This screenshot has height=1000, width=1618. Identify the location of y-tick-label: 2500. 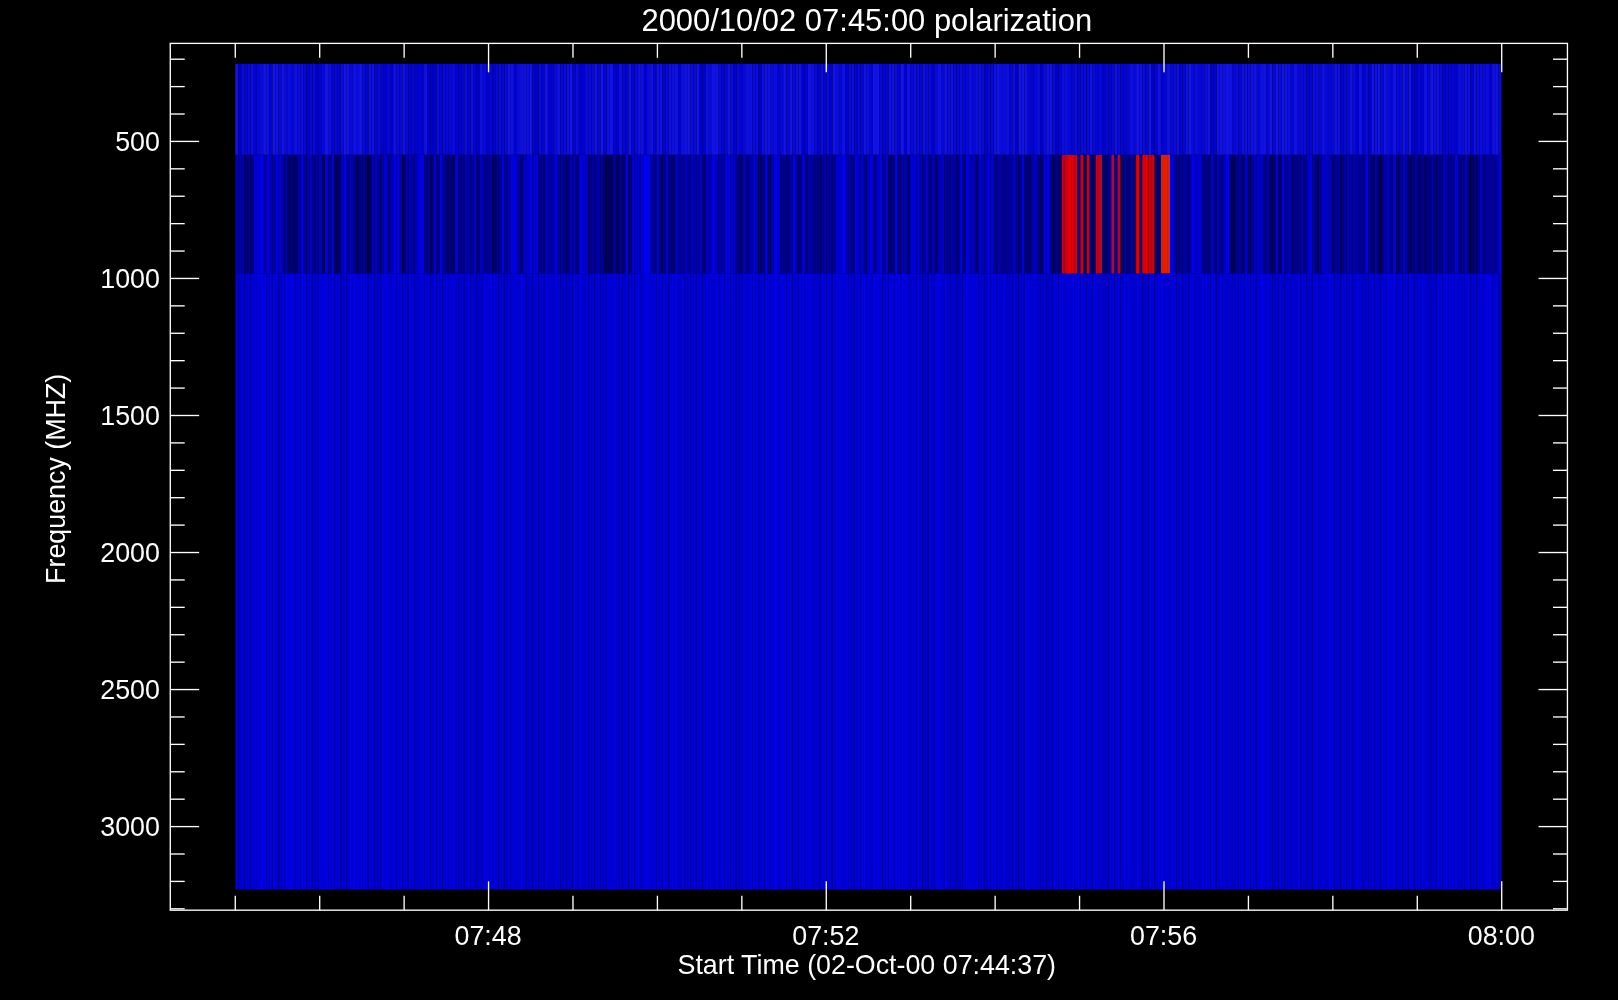
(130, 689).